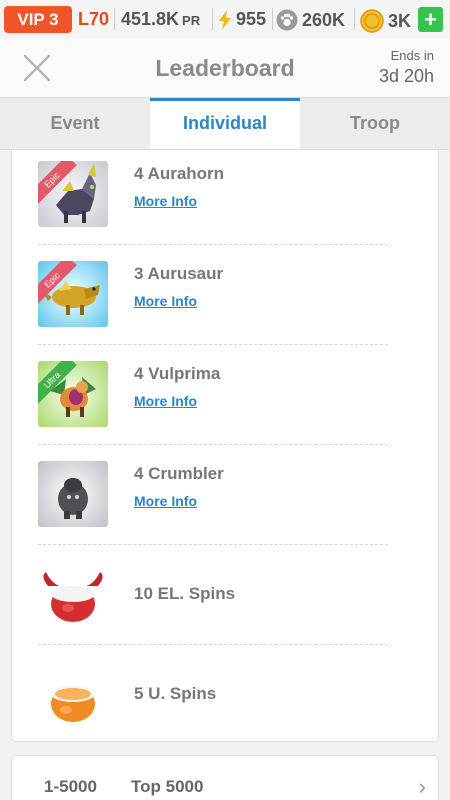  Describe the element at coordinates (167, 786) in the screenshot. I see `rank-tier-label: Top 5000` at that location.